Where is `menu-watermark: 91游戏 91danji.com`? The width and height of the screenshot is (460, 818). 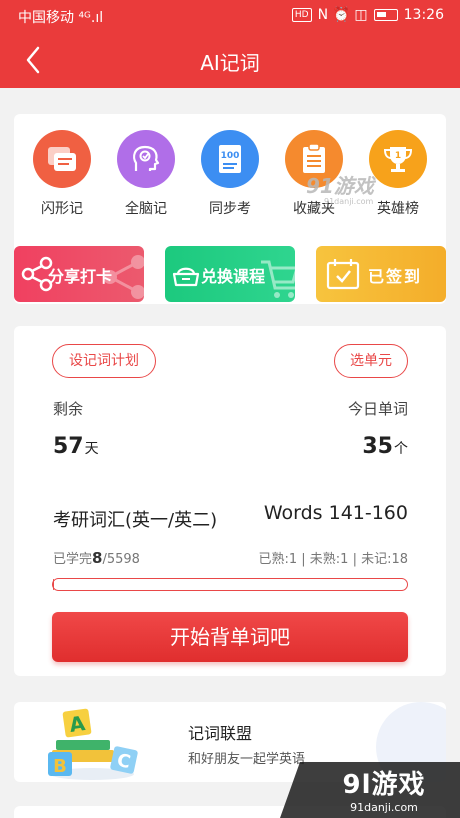 menu-watermark: 91游戏 91danji.com is located at coordinates (340, 188).